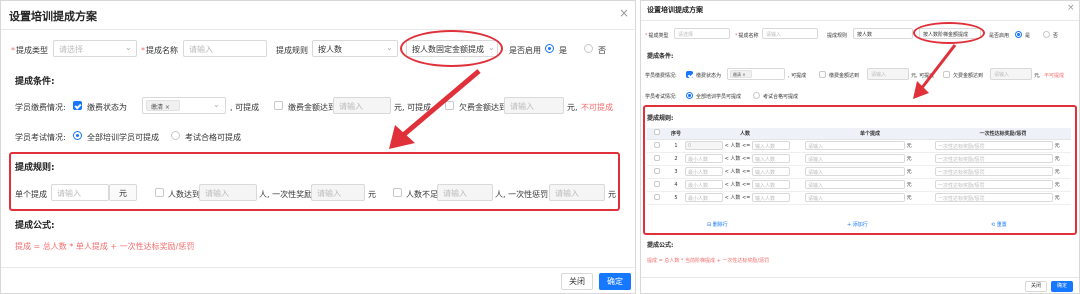 The image size is (1080, 294). Describe the element at coordinates (397, 192) in the screenshot. I see `under-checkbox` at that location.